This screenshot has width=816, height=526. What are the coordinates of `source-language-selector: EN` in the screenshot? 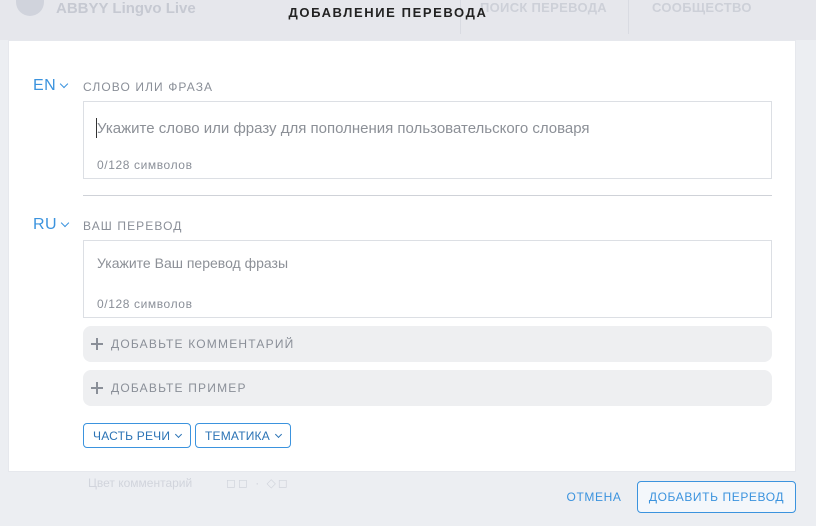 It's located at (51, 86).